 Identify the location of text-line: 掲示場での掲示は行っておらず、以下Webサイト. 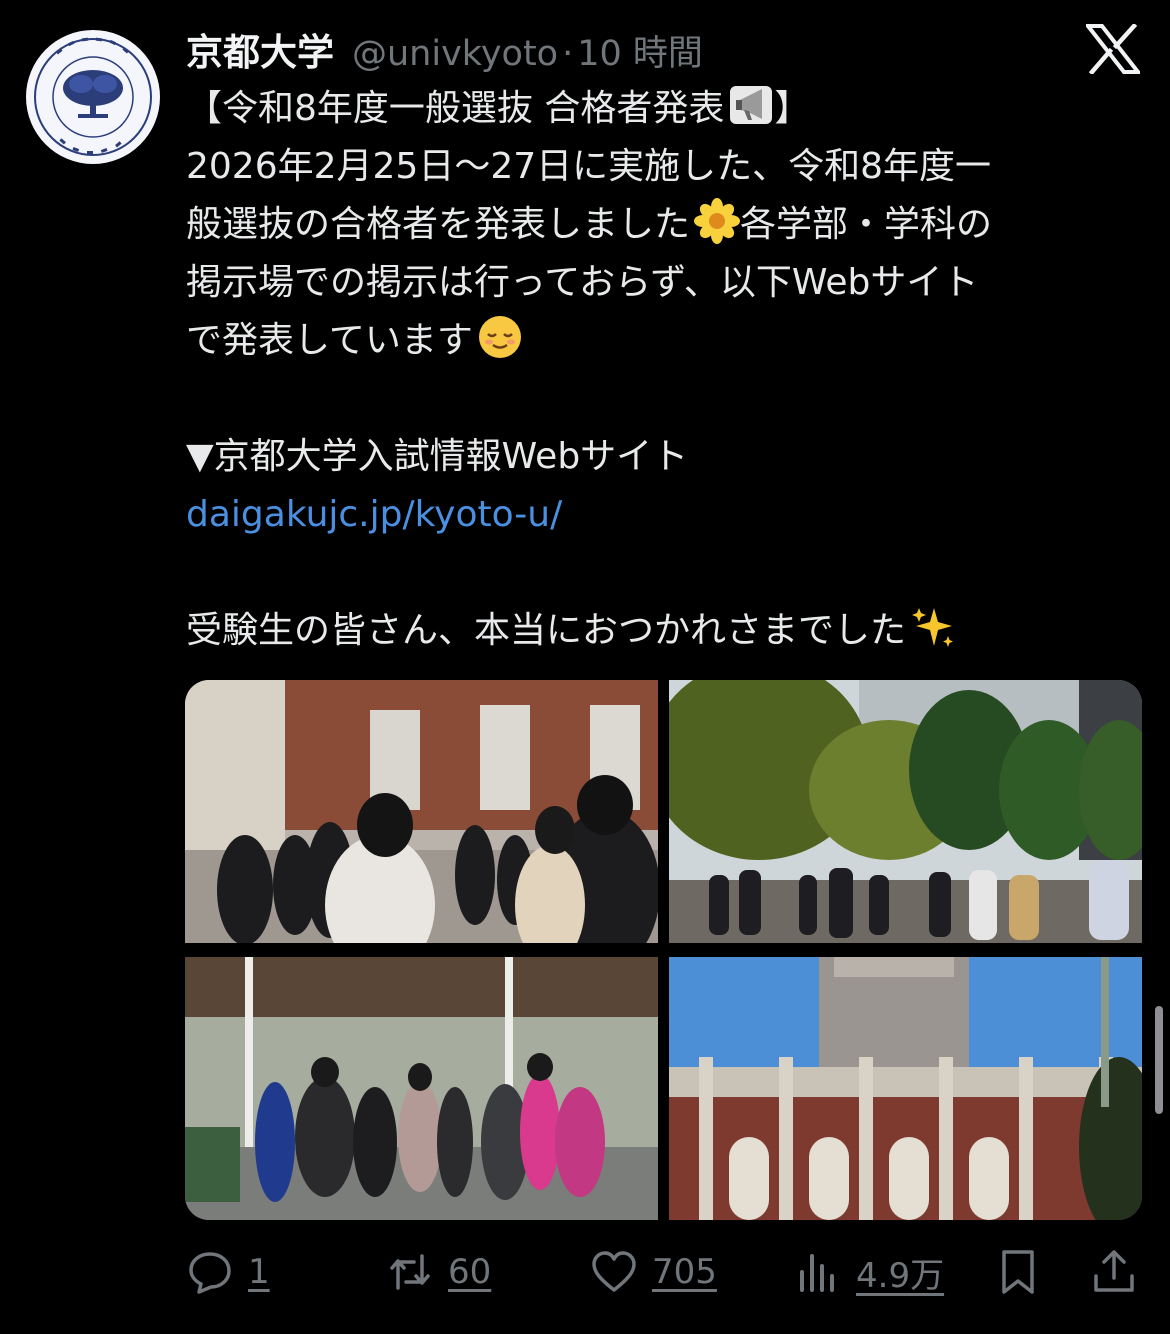
(582, 282).